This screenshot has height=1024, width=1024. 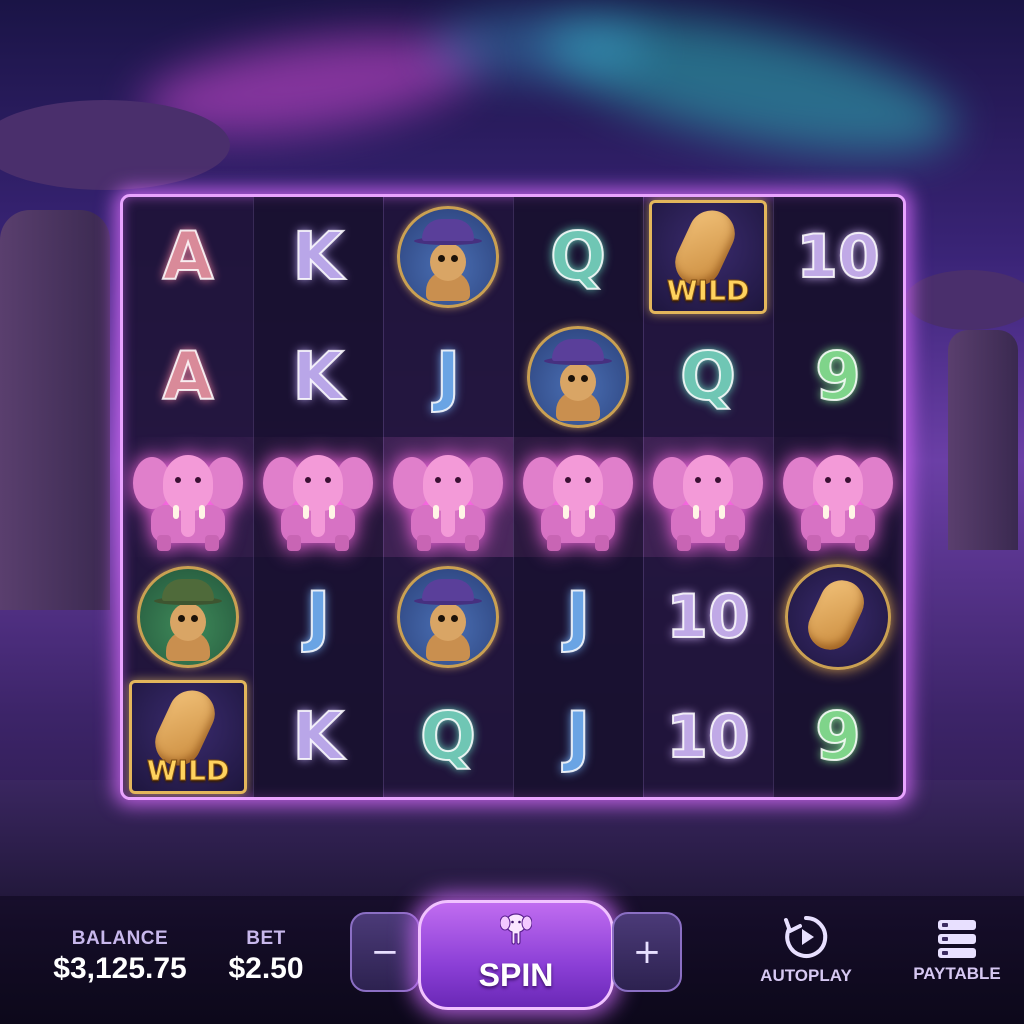 I want to click on increase-bet-button: +, so click(x=647, y=952).